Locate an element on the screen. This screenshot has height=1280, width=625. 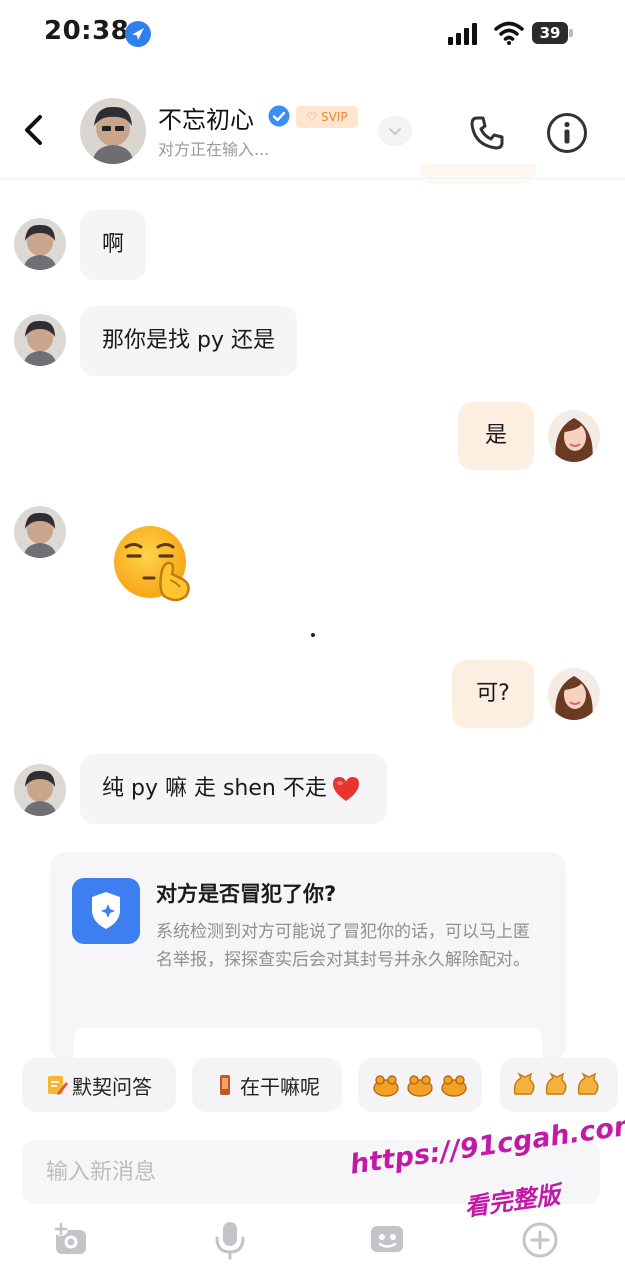
quick-reply-chip: 默契问答 is located at coordinates (99, 1085).